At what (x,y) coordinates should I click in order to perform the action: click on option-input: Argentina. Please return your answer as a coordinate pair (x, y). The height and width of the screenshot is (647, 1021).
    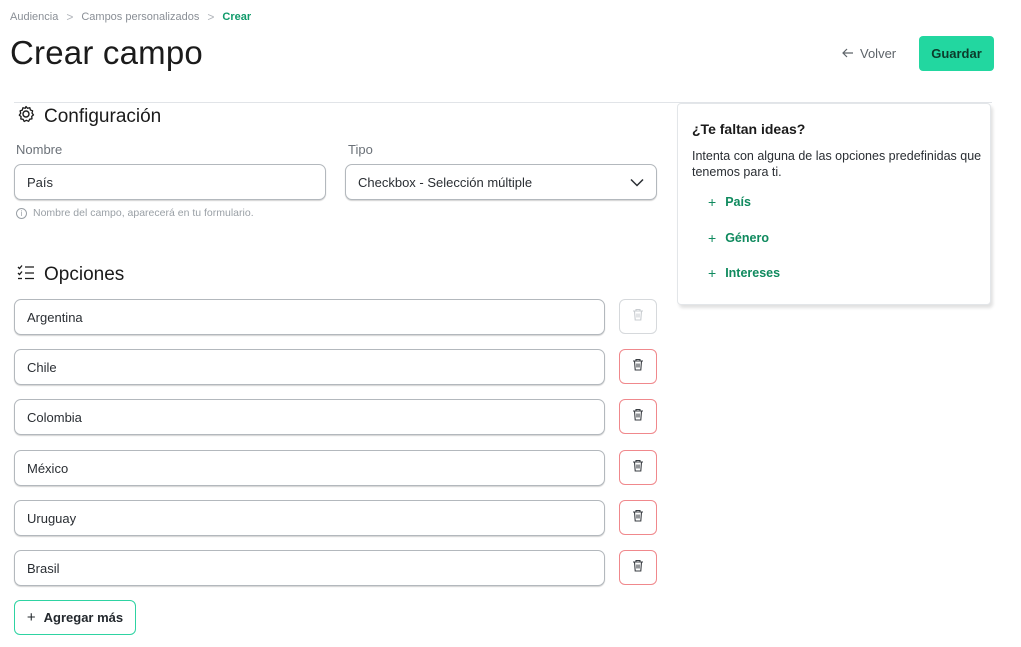
    Looking at the image, I should click on (309, 317).